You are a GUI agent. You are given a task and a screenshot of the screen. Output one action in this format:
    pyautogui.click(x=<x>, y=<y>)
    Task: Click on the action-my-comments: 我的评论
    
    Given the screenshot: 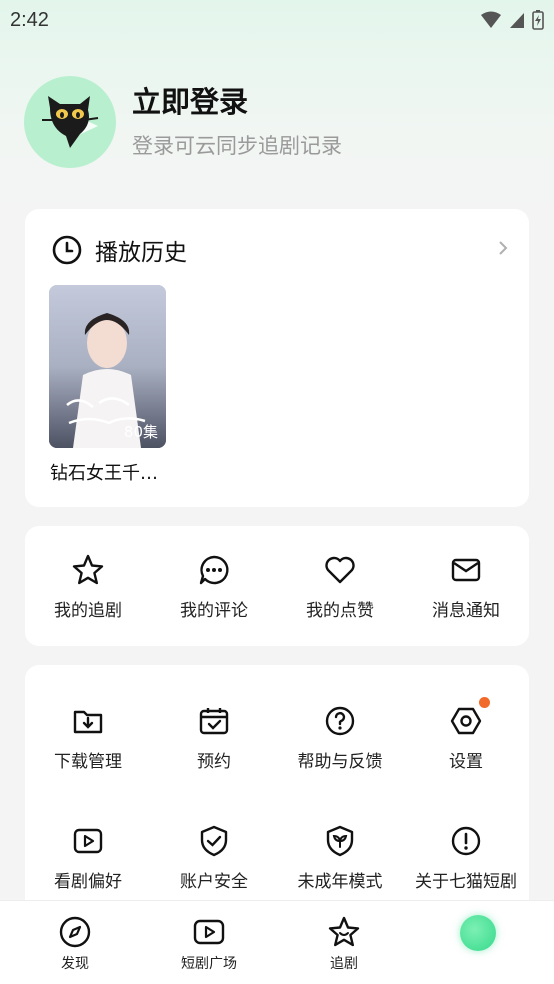 What is the action you would take?
    pyautogui.click(x=214, y=586)
    